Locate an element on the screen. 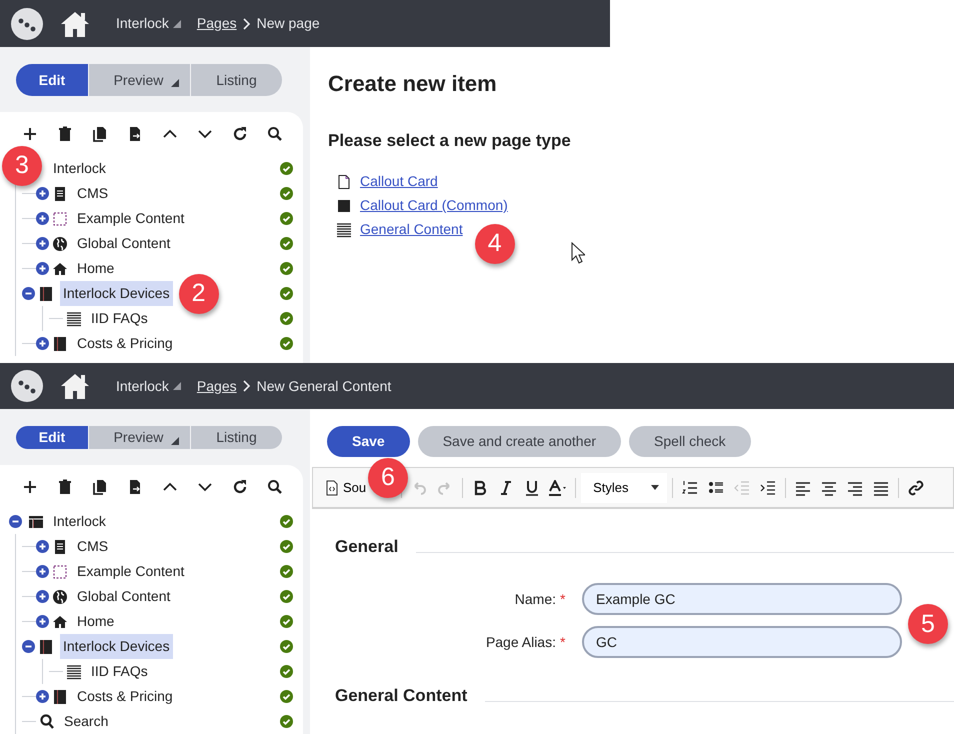  page-type-link: Callout Card (Common) is located at coordinates (434, 205).